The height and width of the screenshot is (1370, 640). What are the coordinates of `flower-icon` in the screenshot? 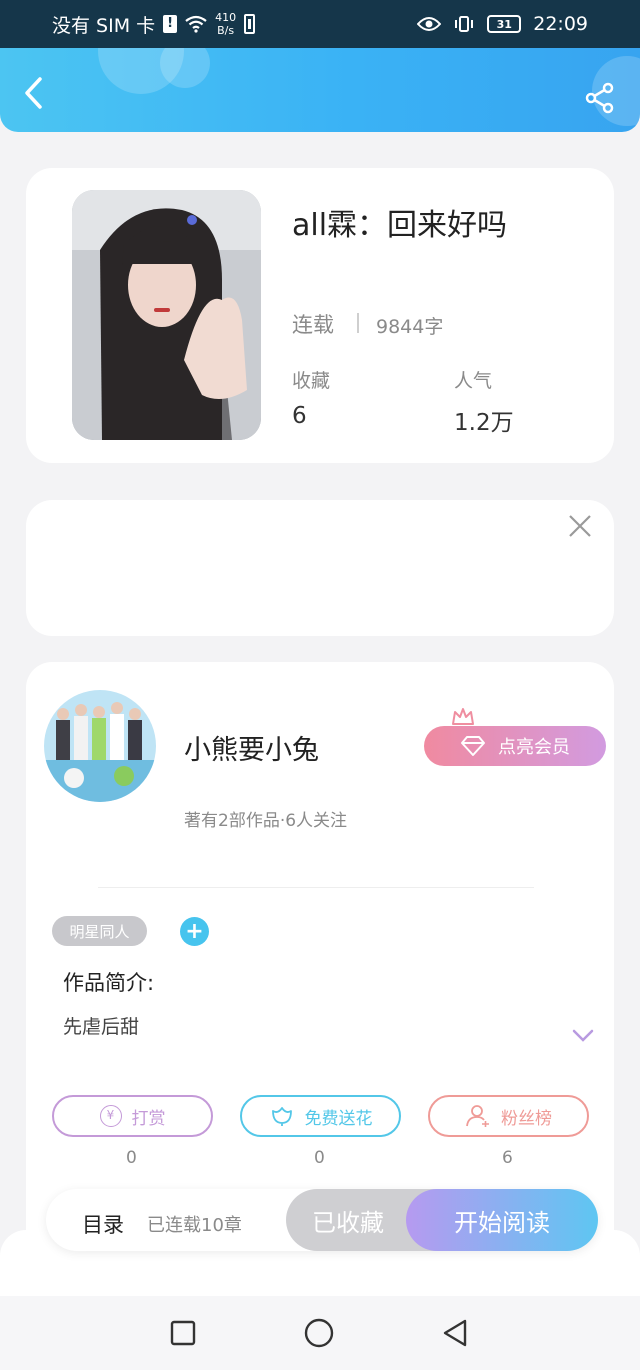 It's located at (281, 1116).